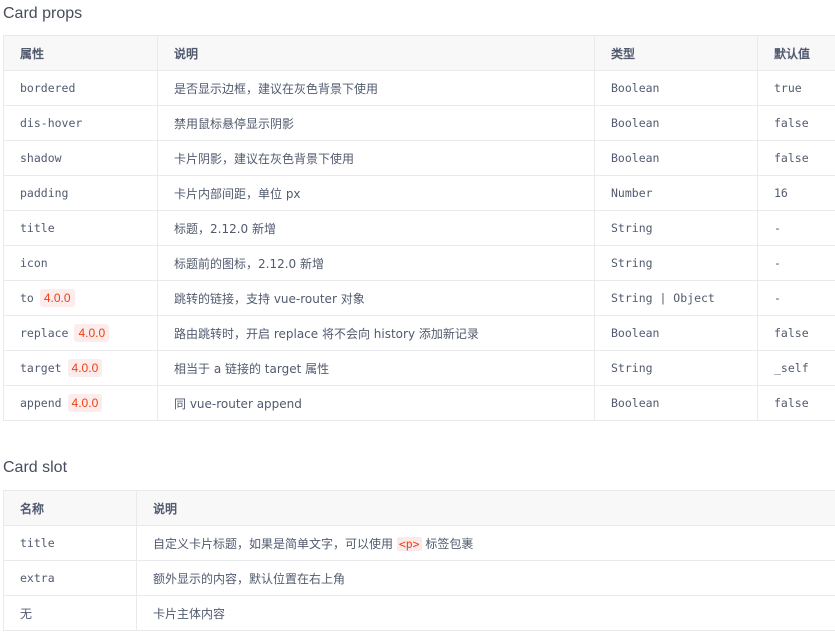  What do you see at coordinates (238, 403) in the screenshot?
I see `prop-description: 同 vue-router append` at bounding box center [238, 403].